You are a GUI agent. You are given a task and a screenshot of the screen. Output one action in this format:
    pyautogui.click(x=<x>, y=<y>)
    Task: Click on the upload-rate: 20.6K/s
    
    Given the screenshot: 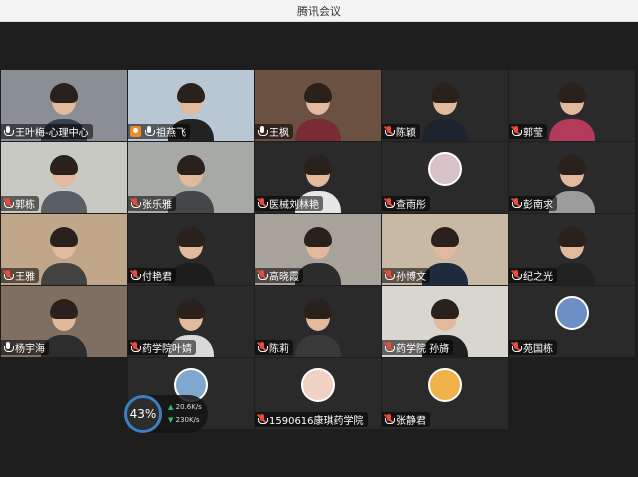 What is the action you would take?
    pyautogui.click(x=185, y=407)
    